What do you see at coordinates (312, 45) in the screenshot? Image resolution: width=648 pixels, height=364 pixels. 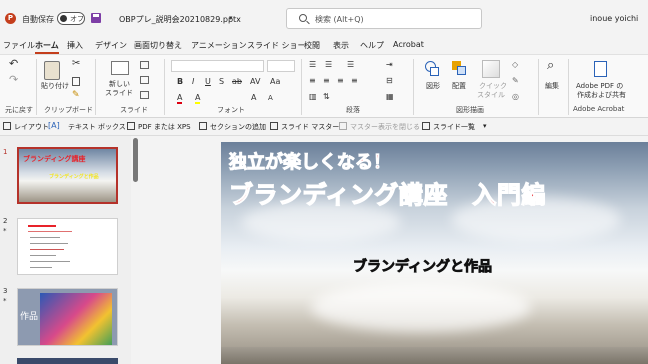 I see `tab-review: 校閲` at bounding box center [312, 45].